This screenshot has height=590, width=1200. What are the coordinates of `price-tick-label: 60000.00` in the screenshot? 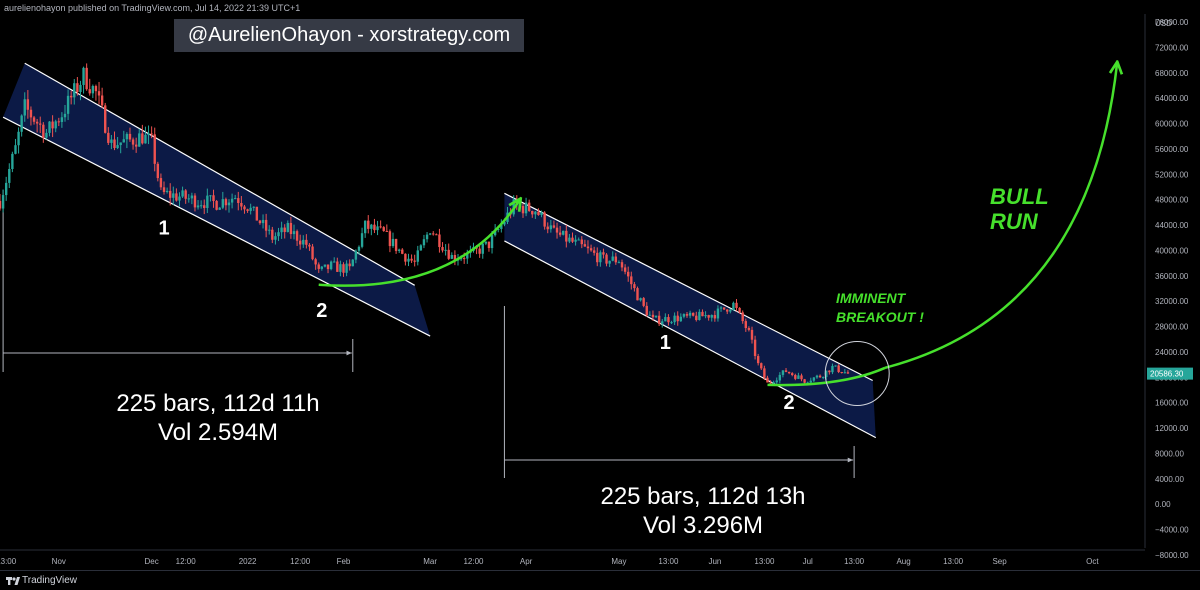 It's located at (1172, 124).